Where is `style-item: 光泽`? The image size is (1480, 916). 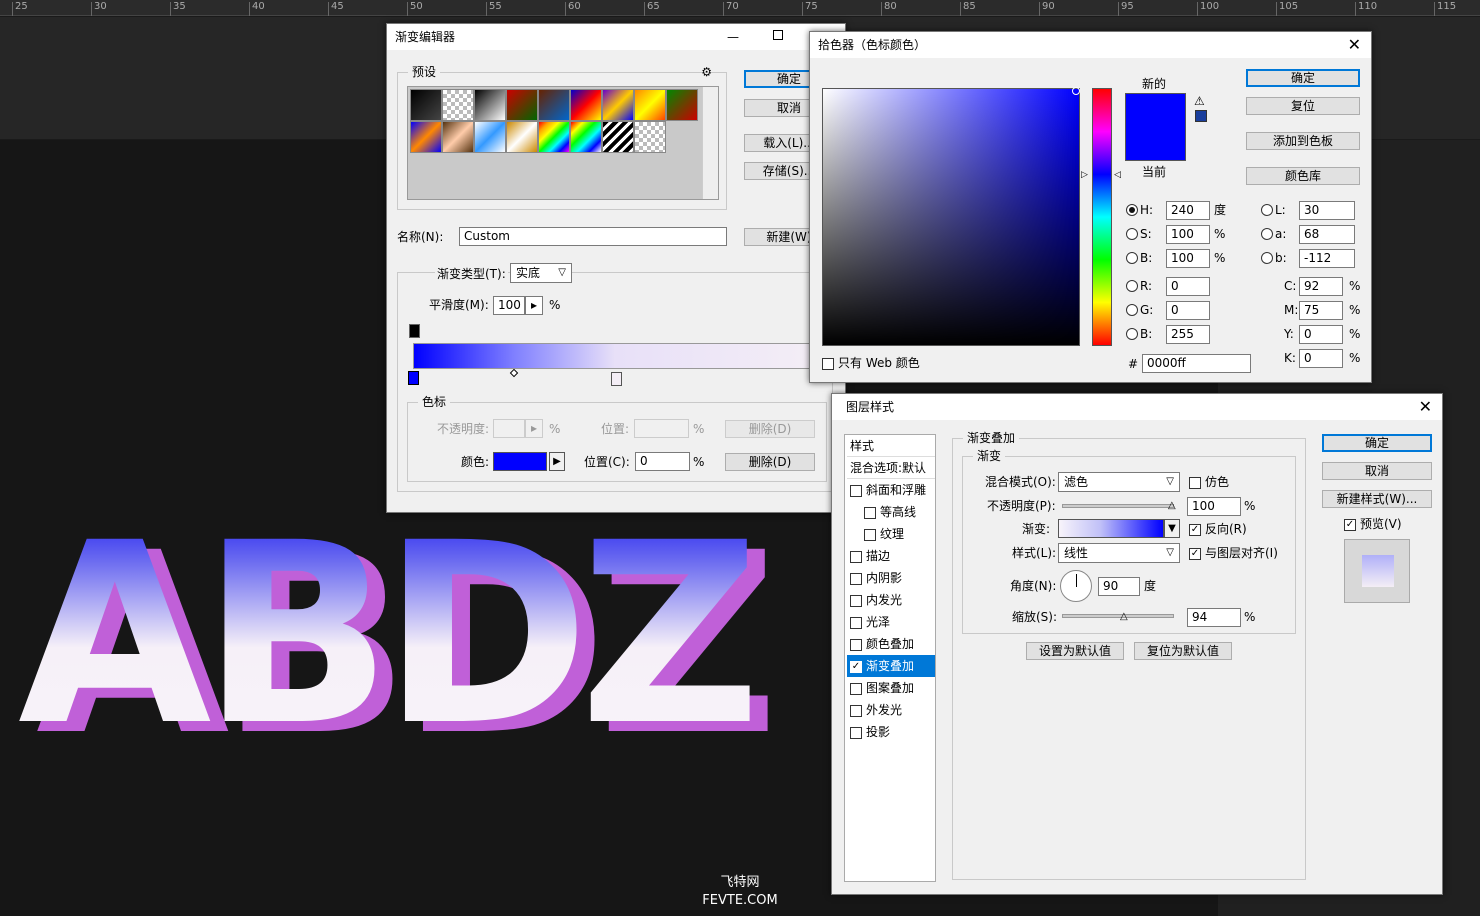
style-item: 光泽 is located at coordinates (891, 622).